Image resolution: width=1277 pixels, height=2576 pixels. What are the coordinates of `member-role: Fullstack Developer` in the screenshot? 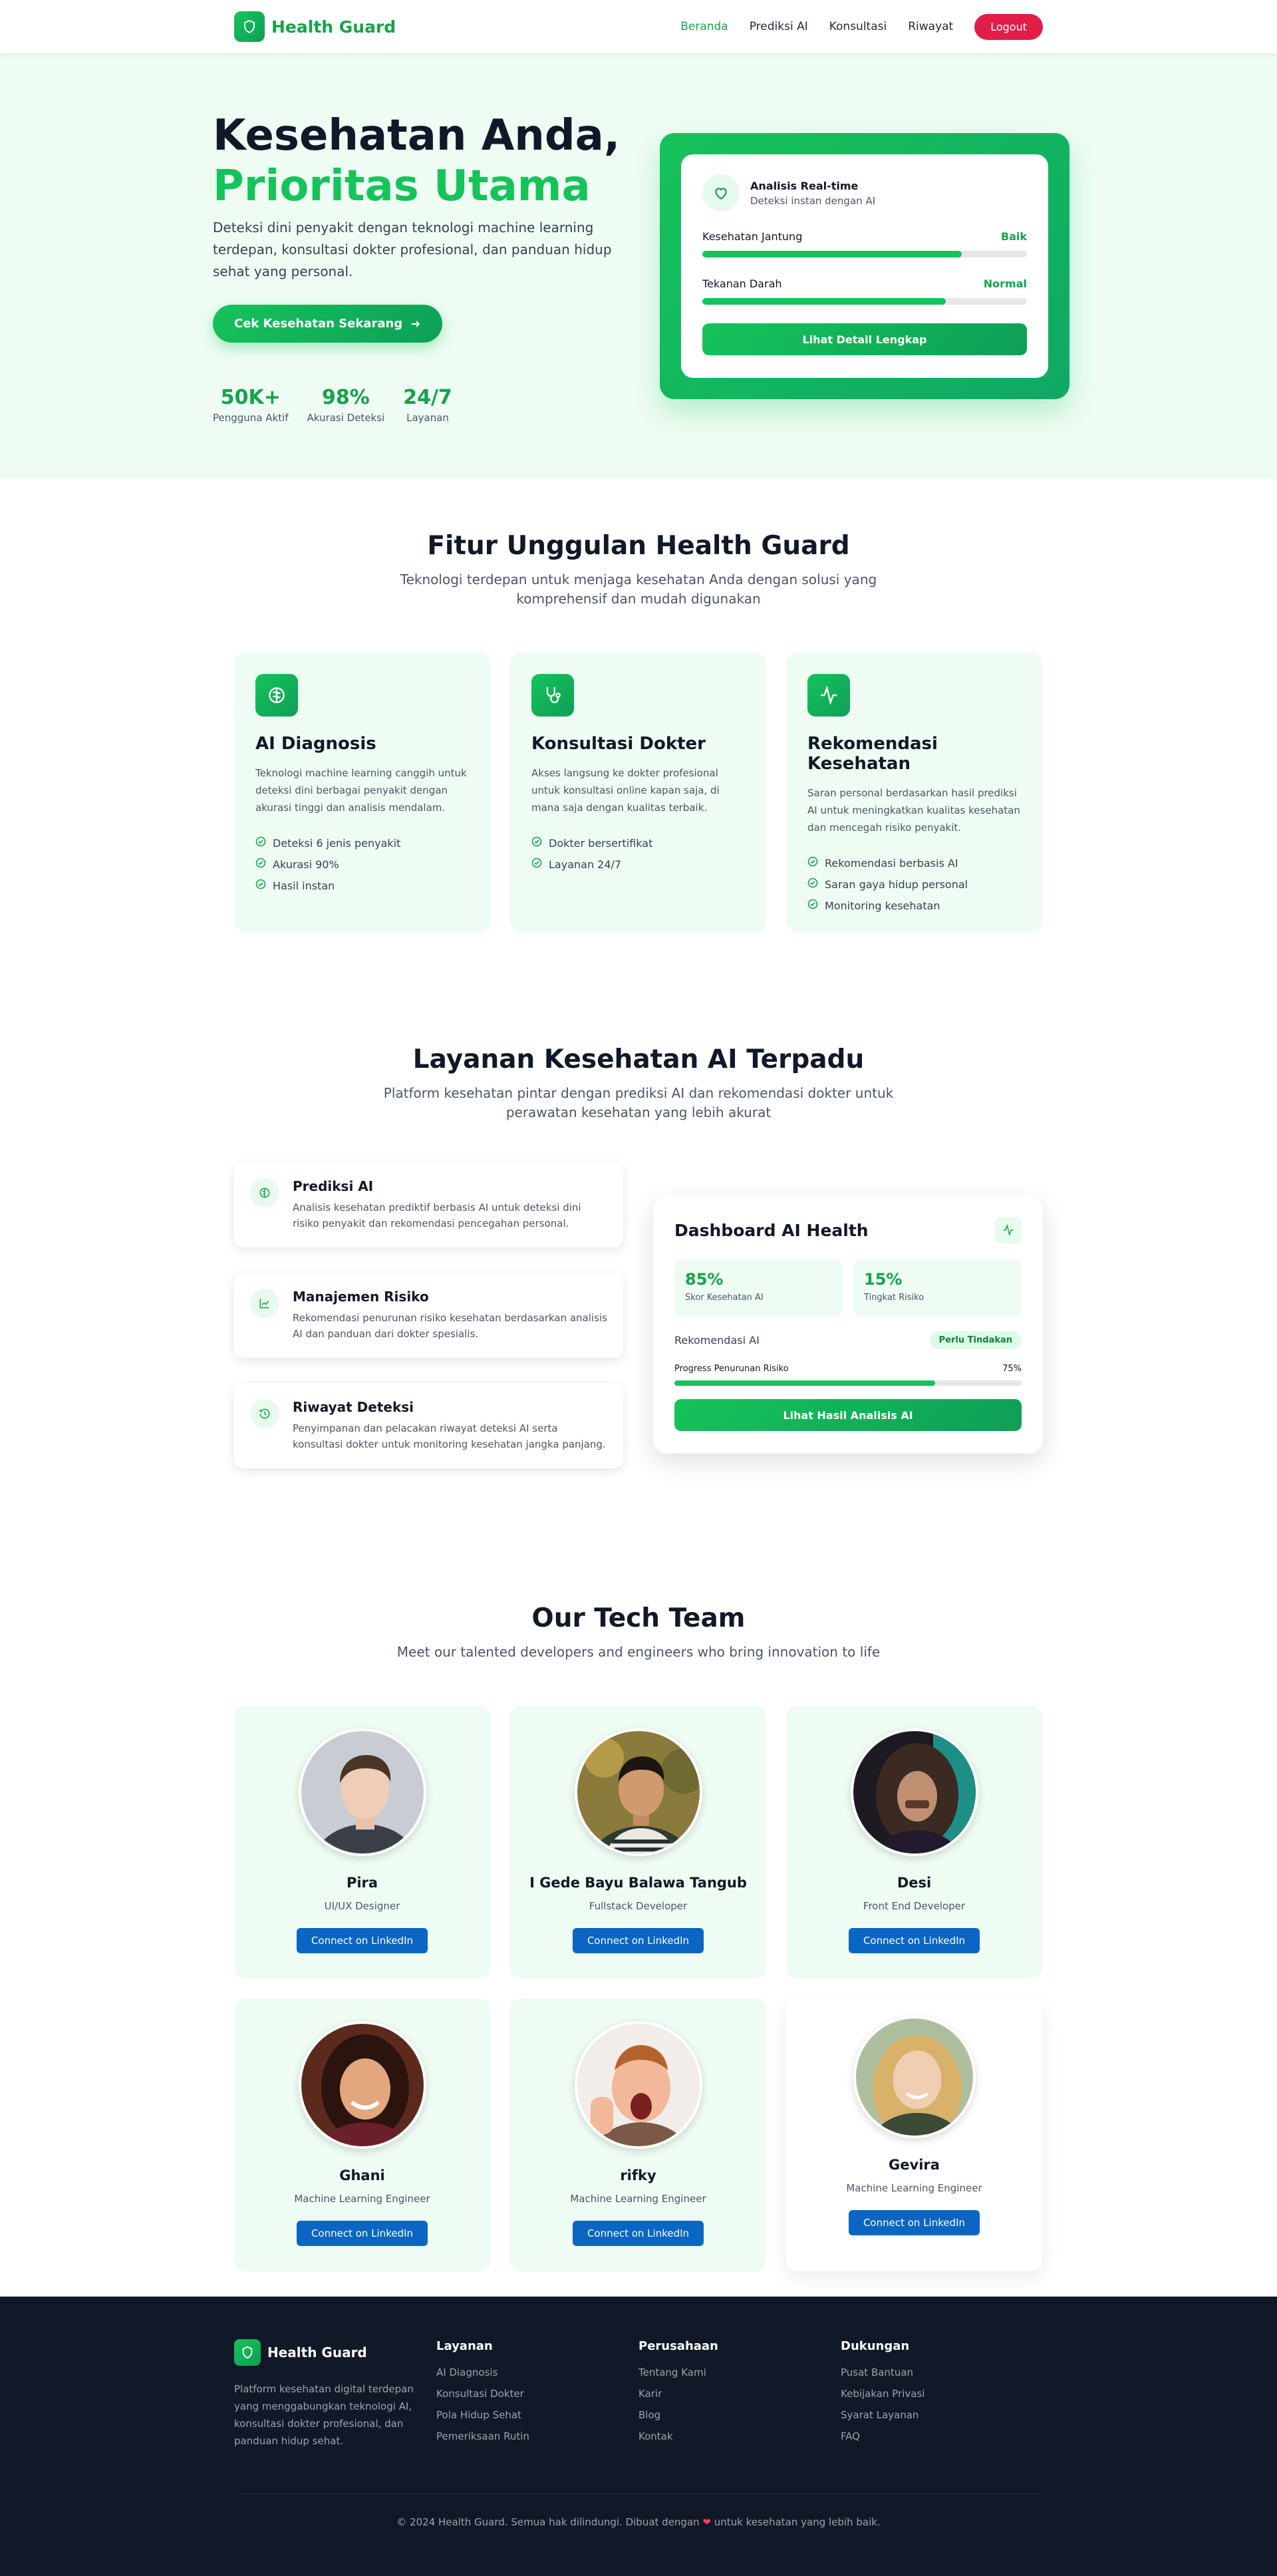 It's located at (638, 1906).